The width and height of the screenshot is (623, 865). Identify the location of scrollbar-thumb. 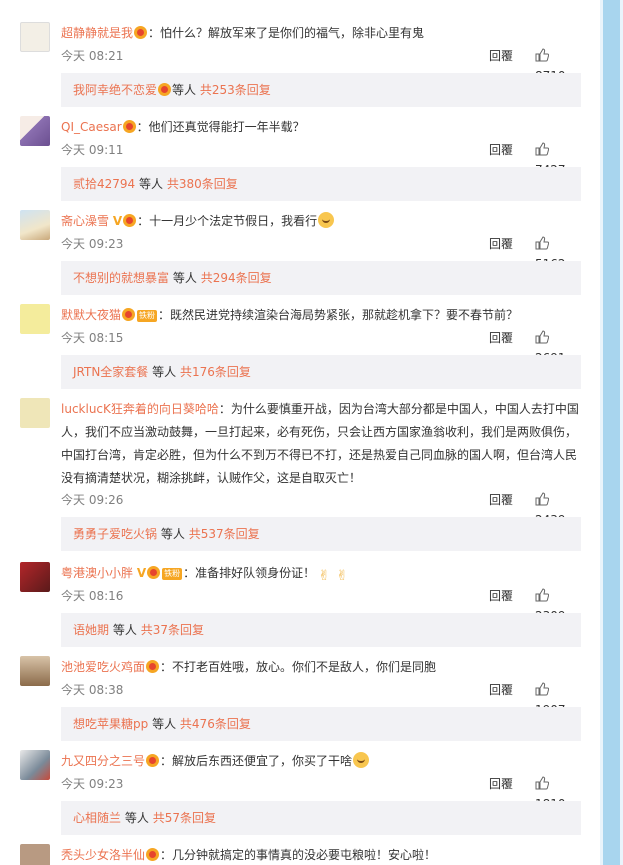
(611, 432).